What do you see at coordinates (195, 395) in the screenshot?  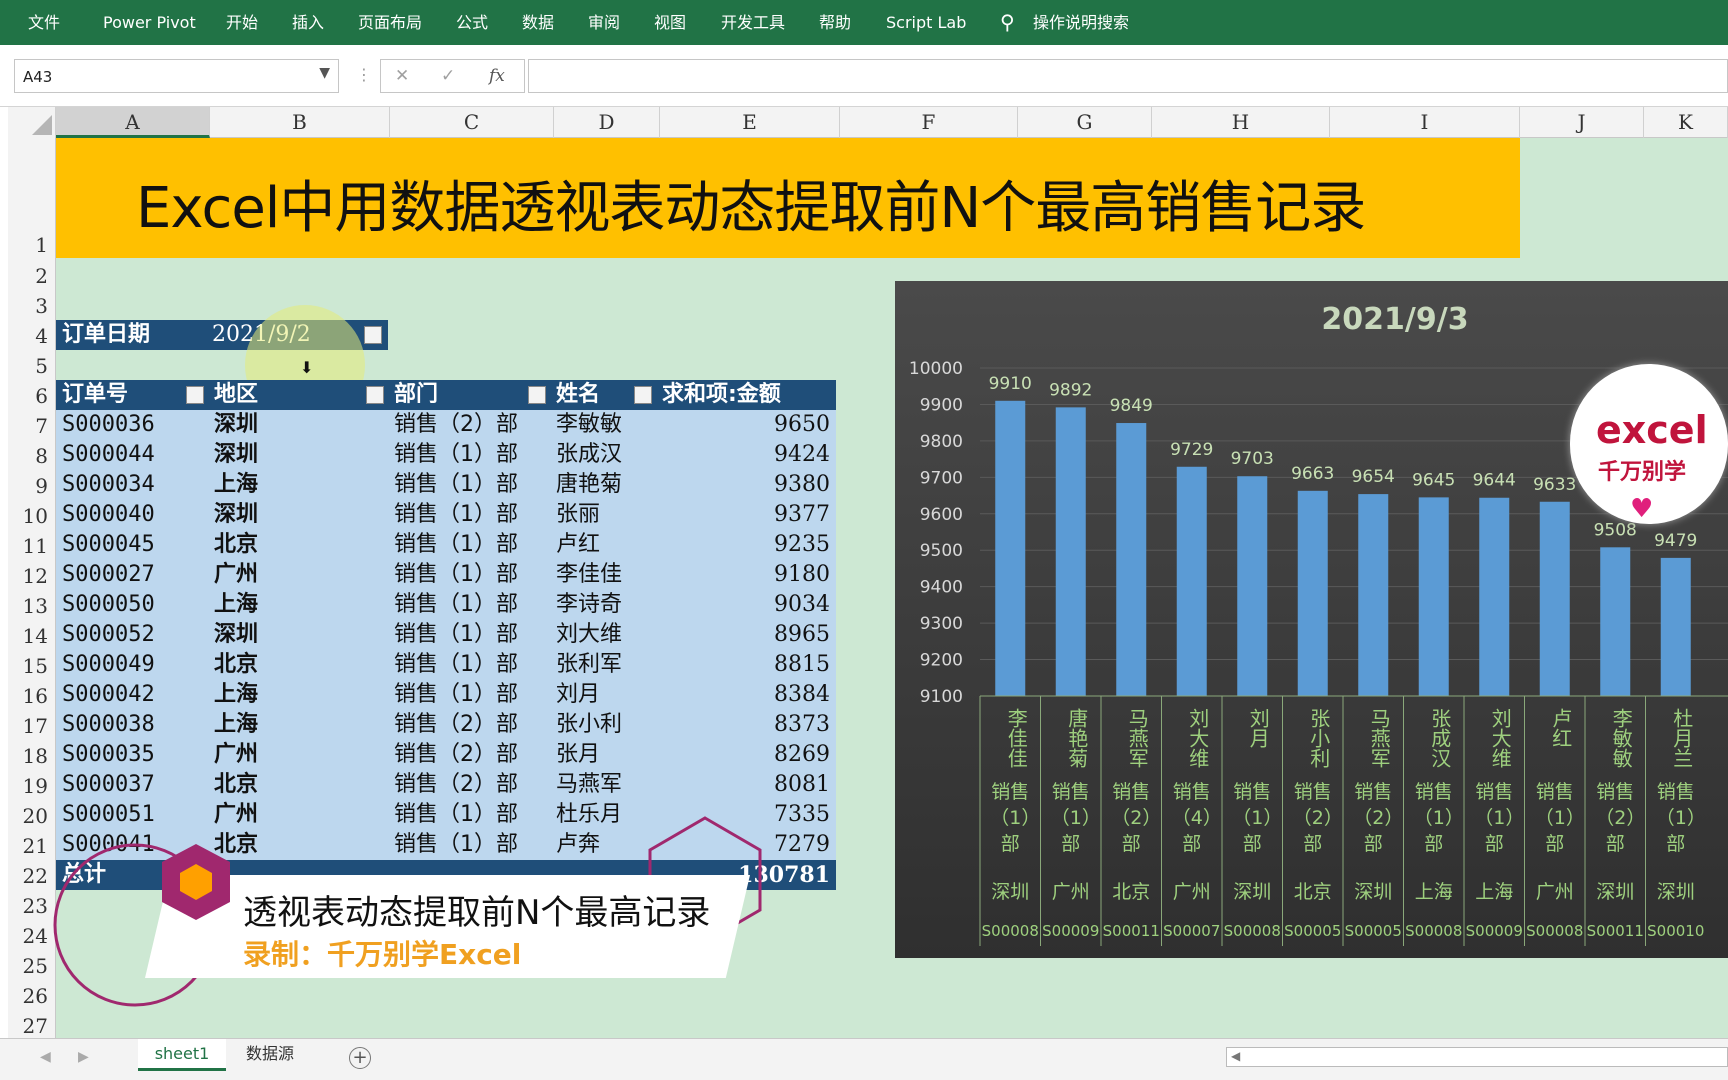 I see `sort-filter-icon` at bounding box center [195, 395].